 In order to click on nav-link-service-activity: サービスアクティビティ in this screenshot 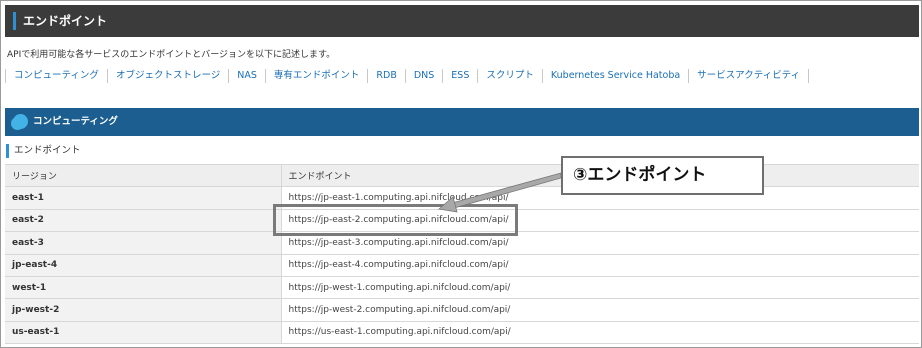, I will do `click(749, 76)`.